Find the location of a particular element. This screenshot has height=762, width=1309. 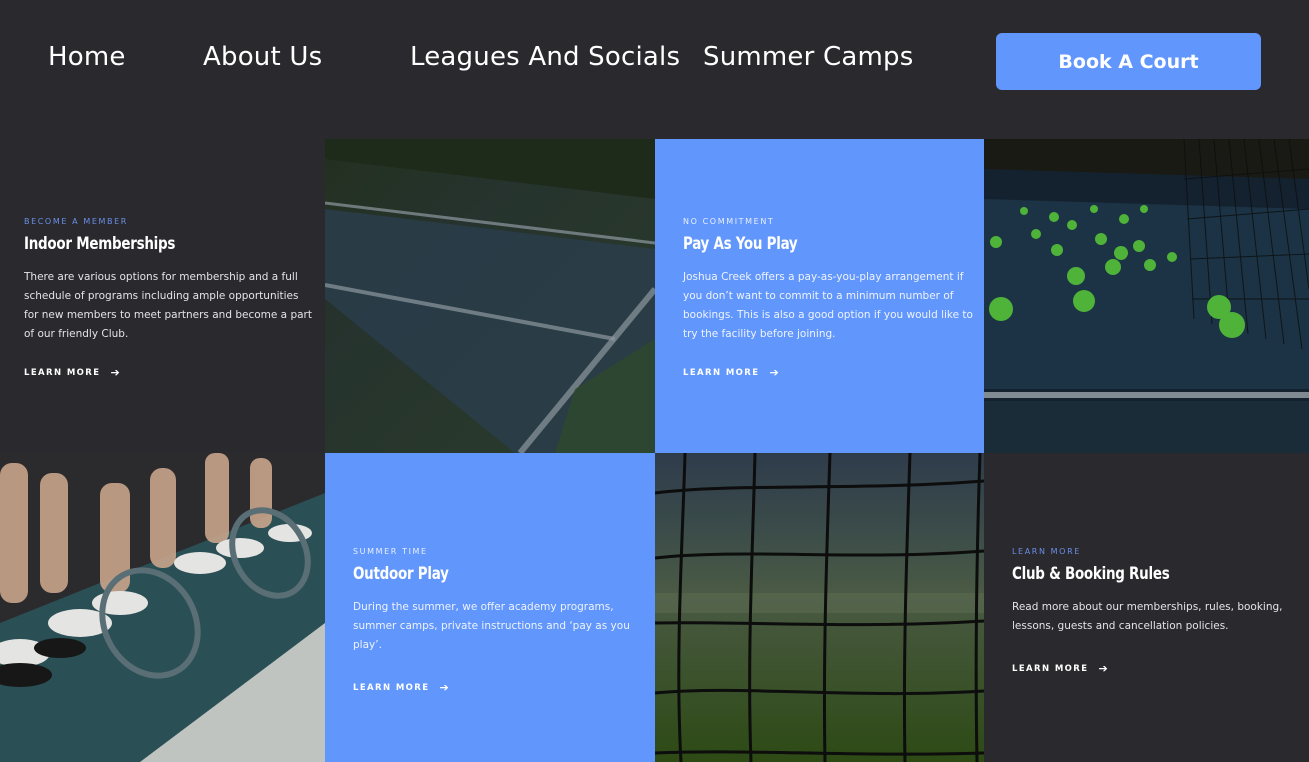

nav-about-us: About Us is located at coordinates (262, 57).